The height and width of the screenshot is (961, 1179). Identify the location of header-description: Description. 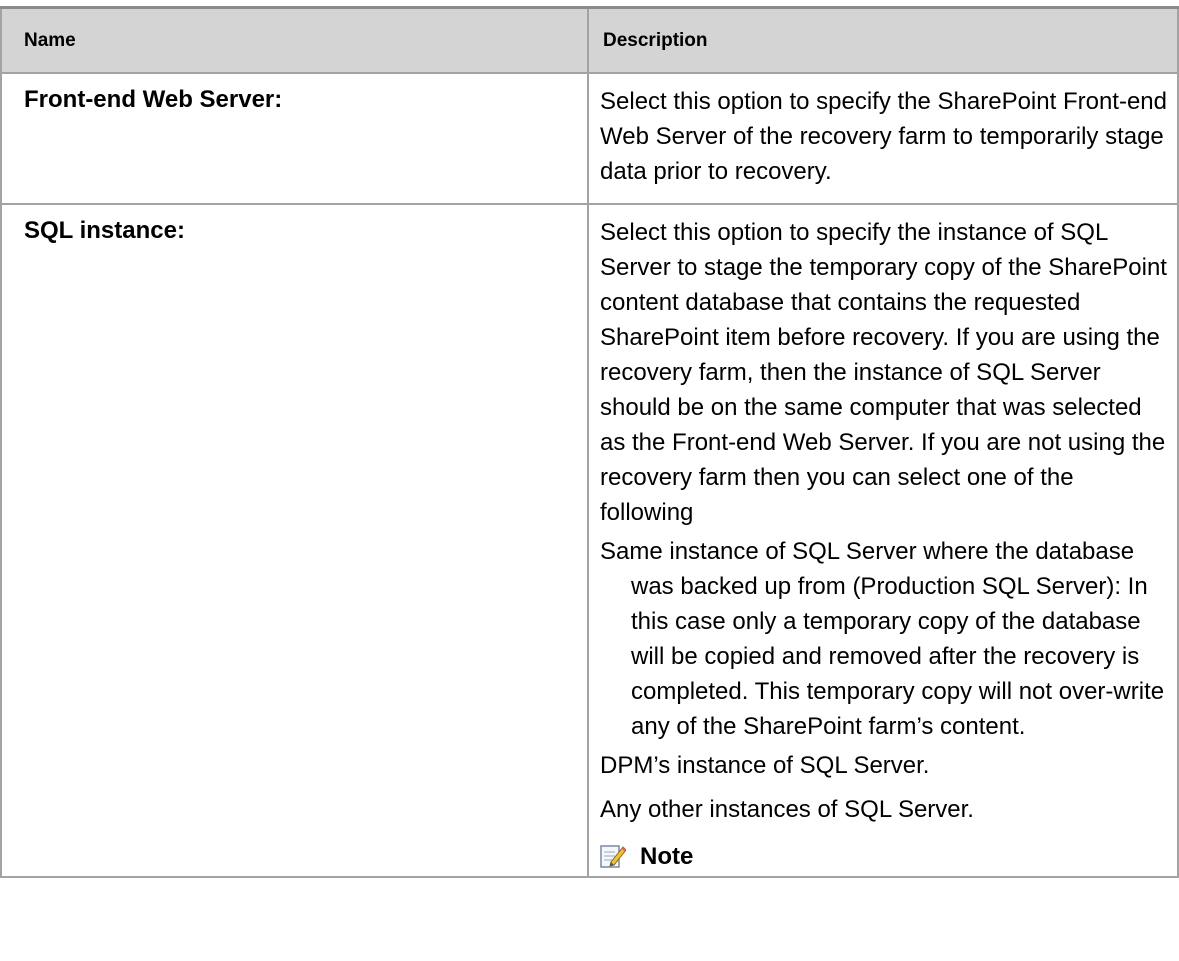
(883, 40).